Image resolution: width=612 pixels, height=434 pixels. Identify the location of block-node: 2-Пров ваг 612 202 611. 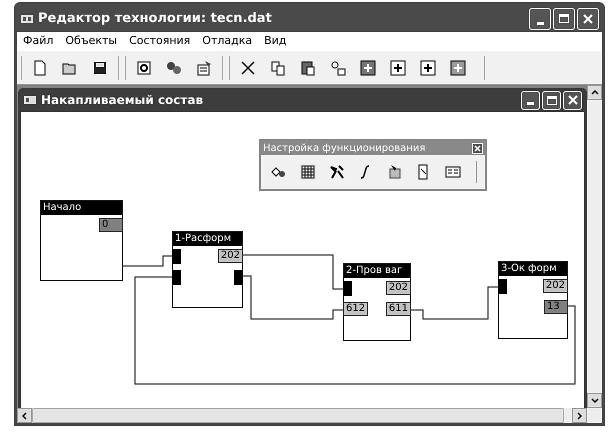
(377, 302).